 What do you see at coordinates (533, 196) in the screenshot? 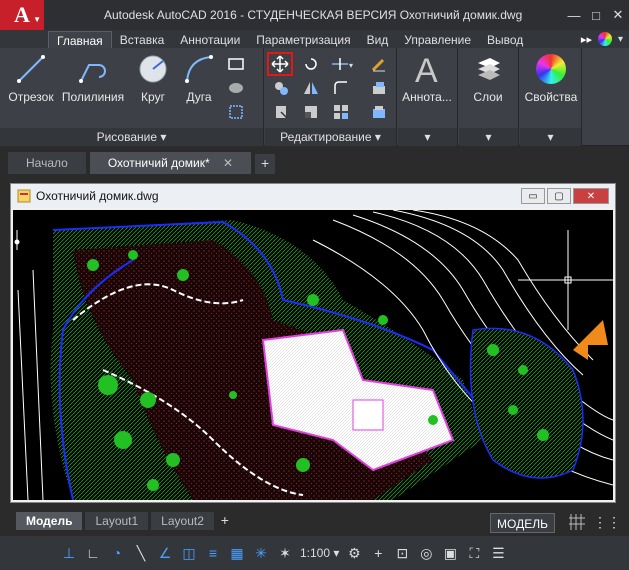
I see `drawing-minimize-button: ▭` at bounding box center [533, 196].